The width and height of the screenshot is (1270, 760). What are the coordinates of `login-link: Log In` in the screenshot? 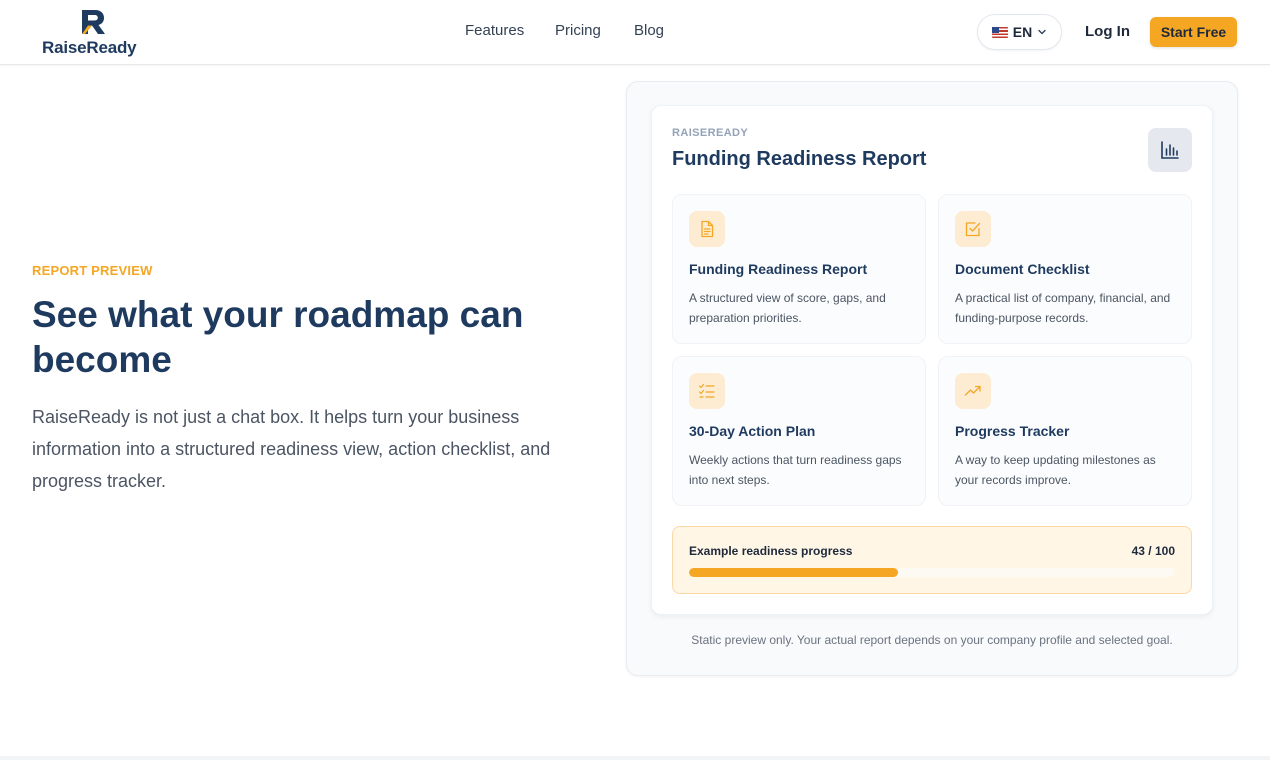 It's located at (1107, 31).